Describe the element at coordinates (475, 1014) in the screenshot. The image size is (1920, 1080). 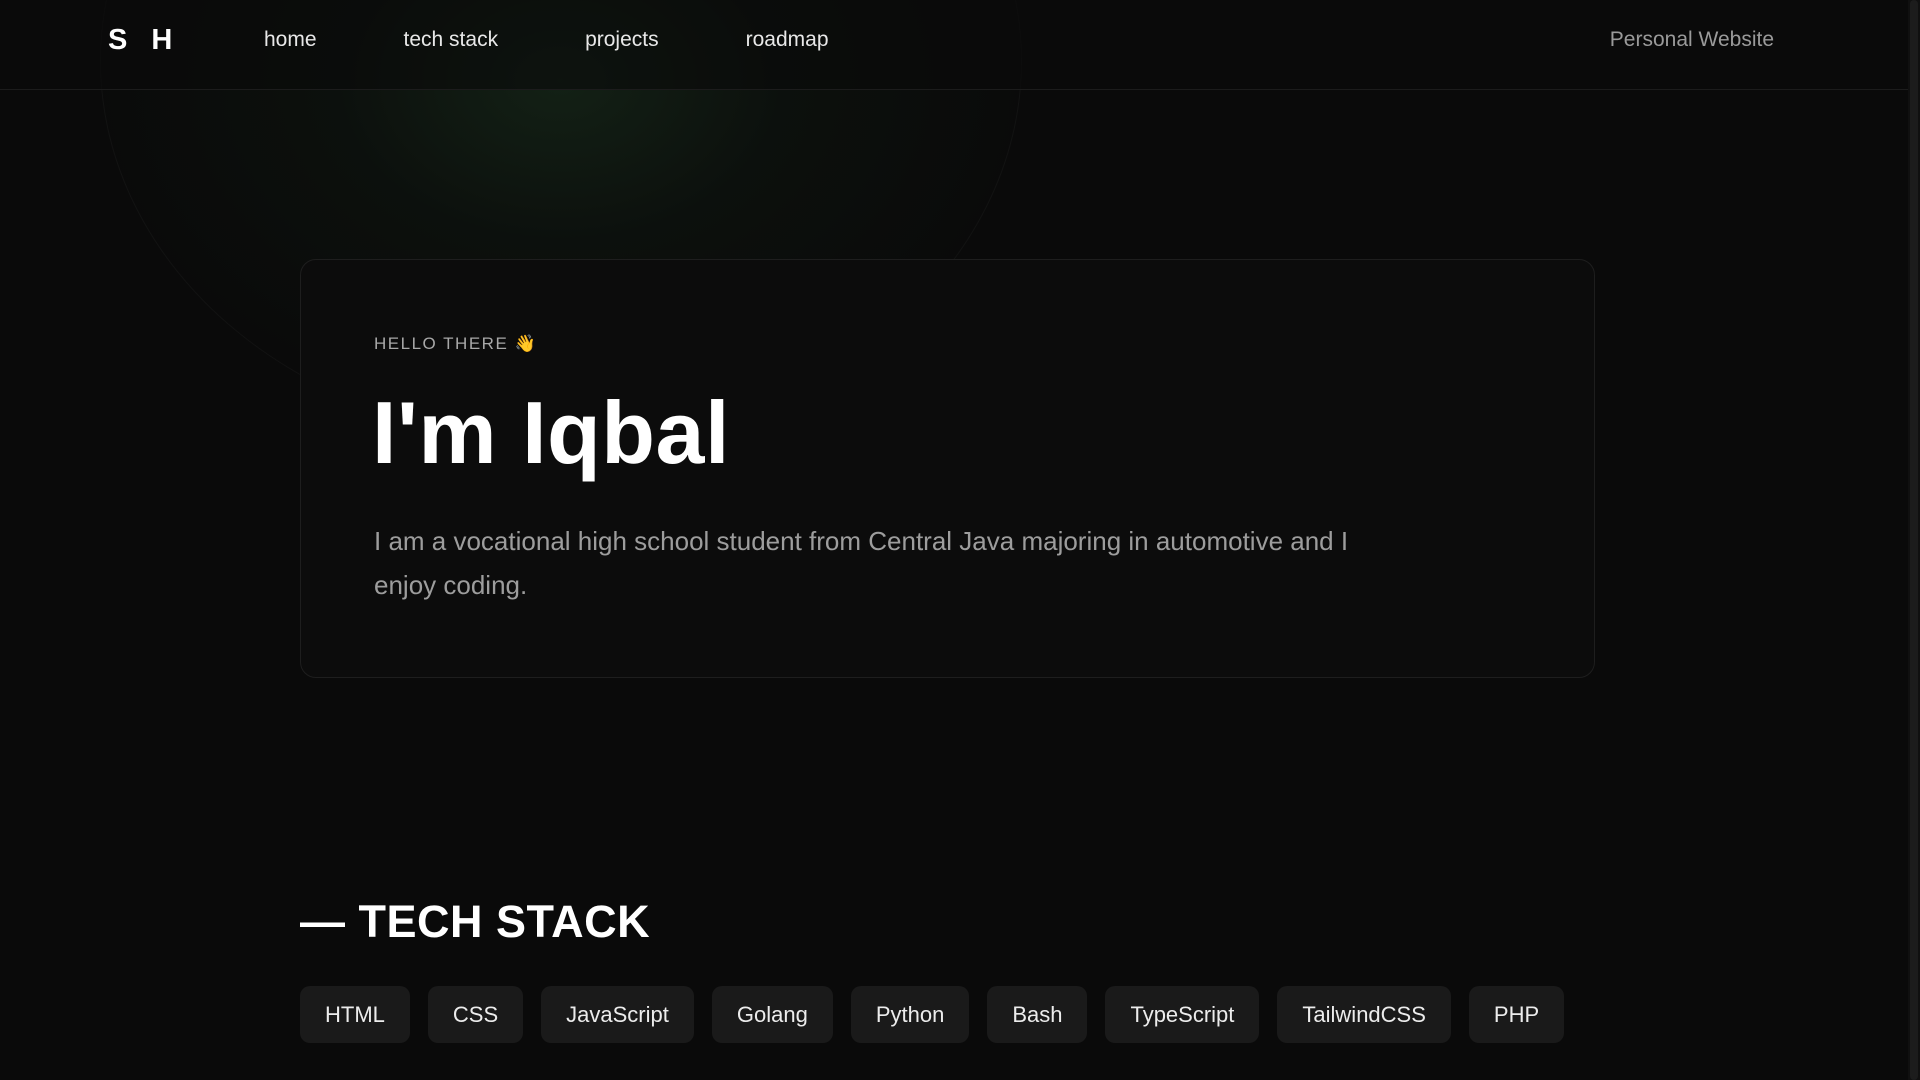
I see `tech-chip-css: CSS` at that location.